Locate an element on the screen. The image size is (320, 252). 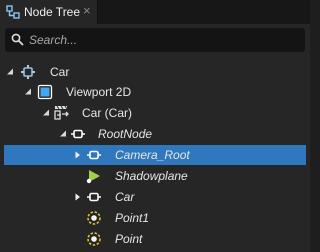
search-box is located at coordinates (155, 40).